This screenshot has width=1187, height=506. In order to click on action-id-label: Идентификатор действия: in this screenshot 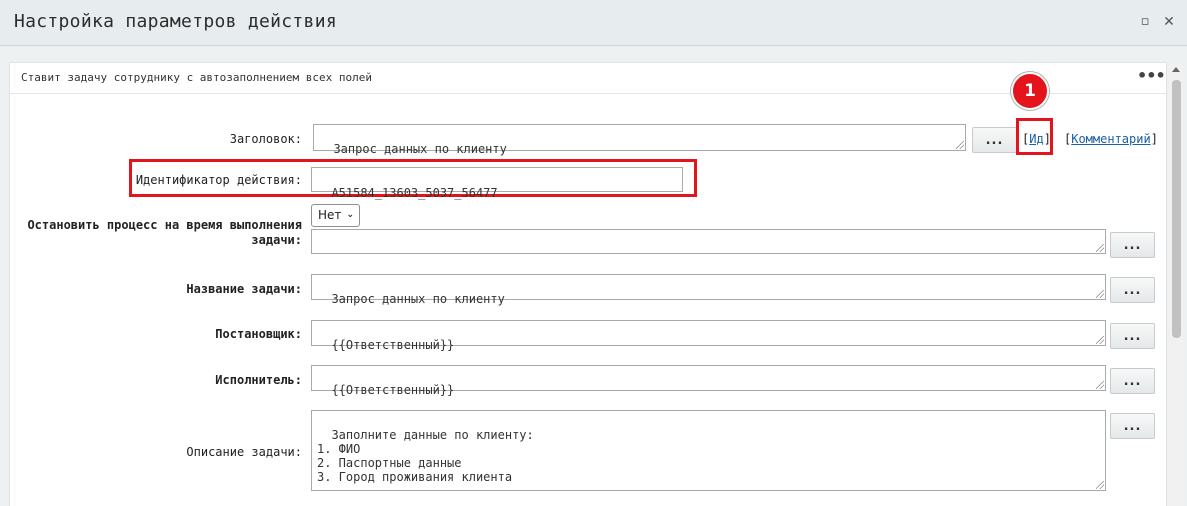, I will do `click(218, 180)`.